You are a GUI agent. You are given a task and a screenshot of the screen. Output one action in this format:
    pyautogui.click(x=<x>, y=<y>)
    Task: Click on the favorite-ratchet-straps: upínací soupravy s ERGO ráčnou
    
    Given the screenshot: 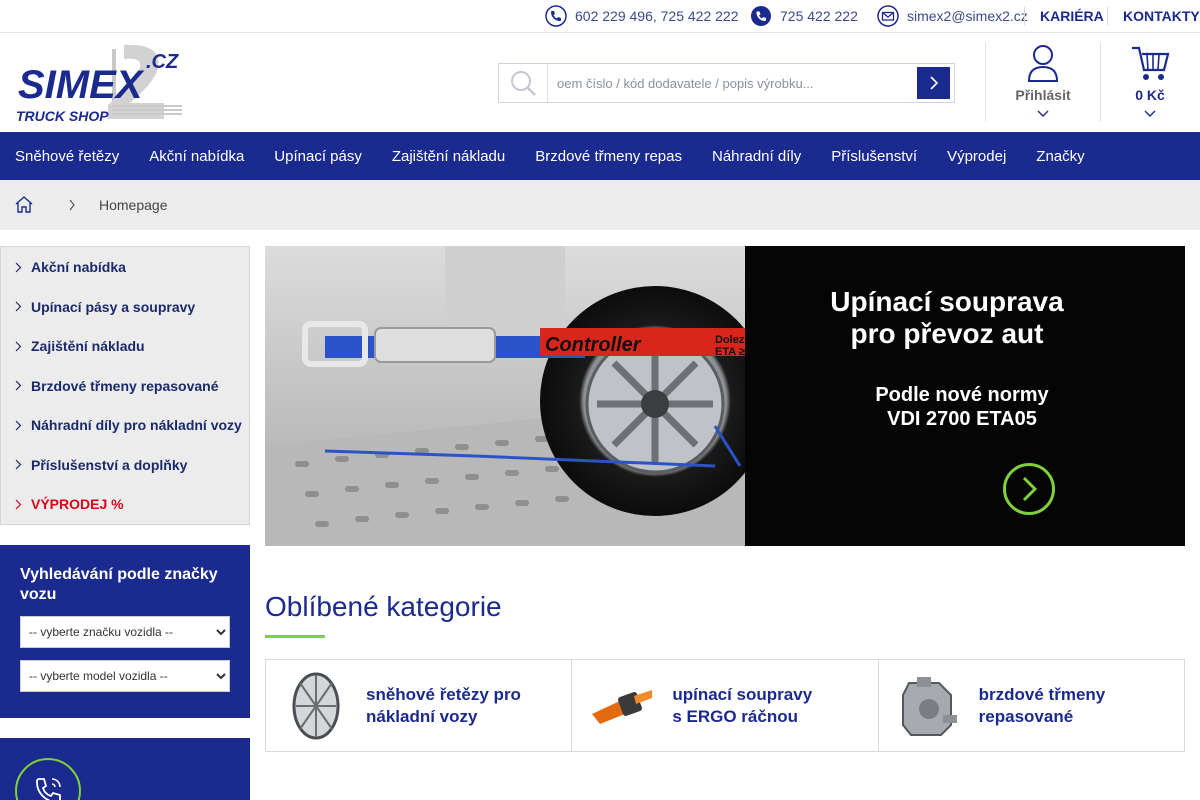 What is the action you would take?
    pyautogui.click(x=725, y=705)
    